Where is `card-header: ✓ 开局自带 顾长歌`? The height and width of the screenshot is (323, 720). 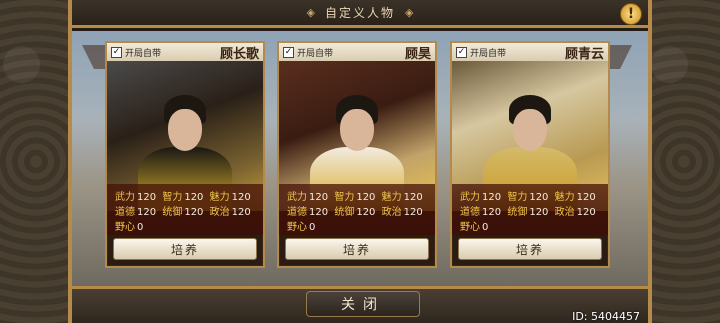 card-header: ✓ 开局自带 顾长歌 is located at coordinates (185, 52).